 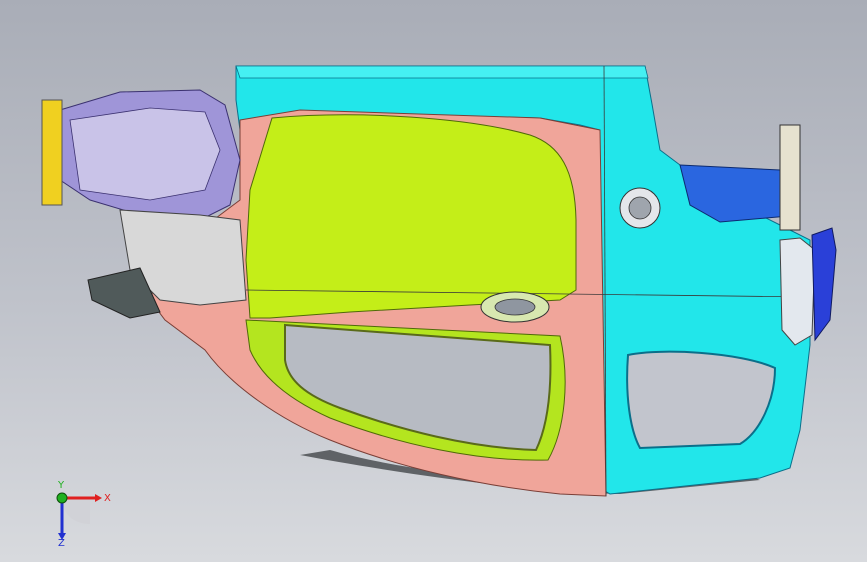 What do you see at coordinates (411, 216) in the screenshot?
I see `inner-door-panel` at bounding box center [411, 216].